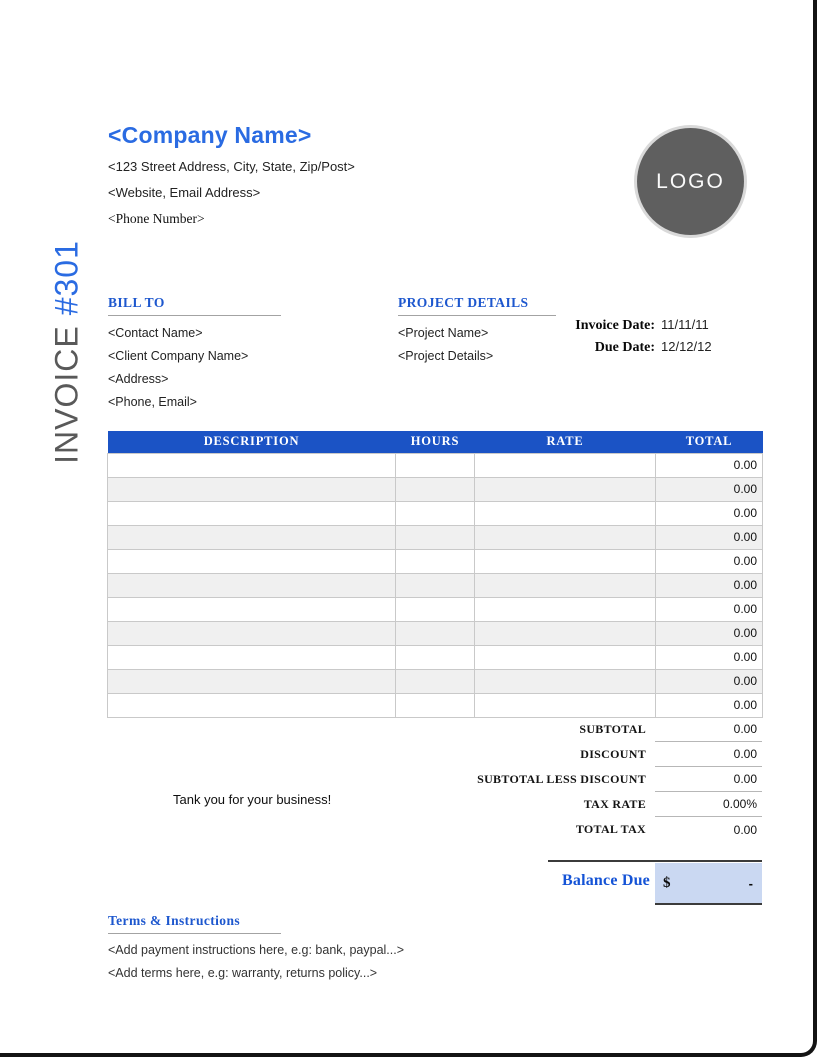  What do you see at coordinates (210, 135) in the screenshot?
I see `company-name: <Company Name>` at bounding box center [210, 135].